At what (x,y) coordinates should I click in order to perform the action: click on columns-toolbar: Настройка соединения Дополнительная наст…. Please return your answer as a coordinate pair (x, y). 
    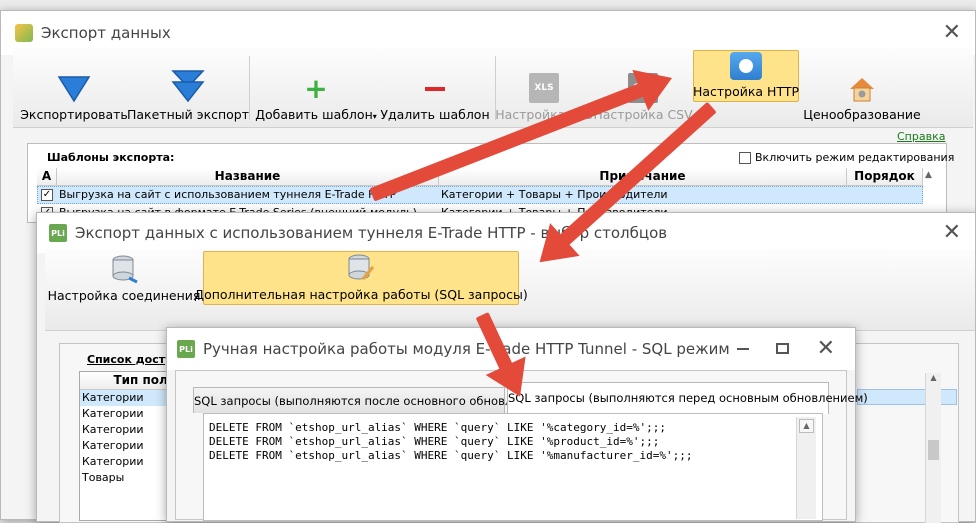
    Looking at the image, I should click on (510, 290).